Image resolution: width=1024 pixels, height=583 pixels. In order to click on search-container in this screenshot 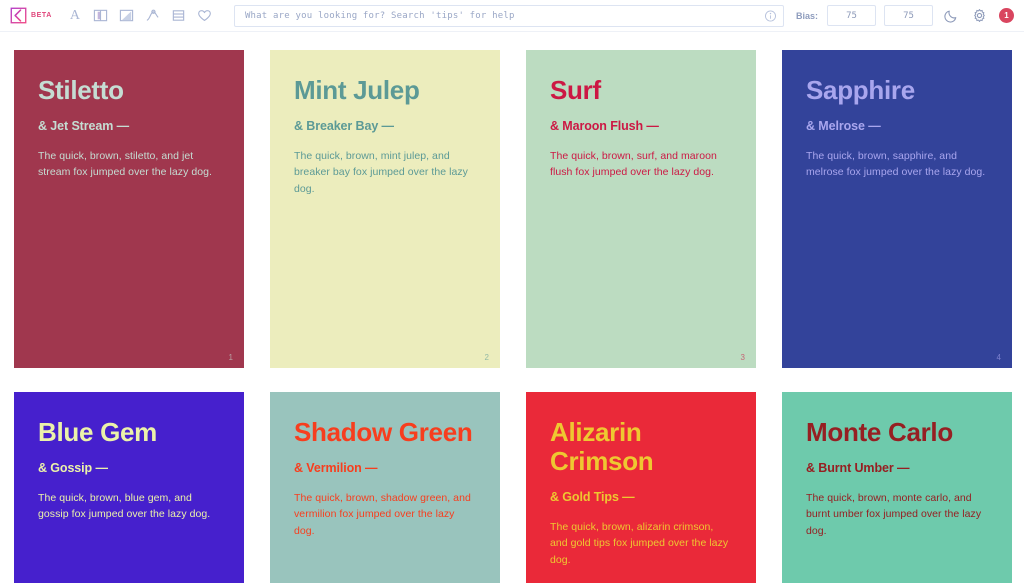, I will do `click(508, 15)`.